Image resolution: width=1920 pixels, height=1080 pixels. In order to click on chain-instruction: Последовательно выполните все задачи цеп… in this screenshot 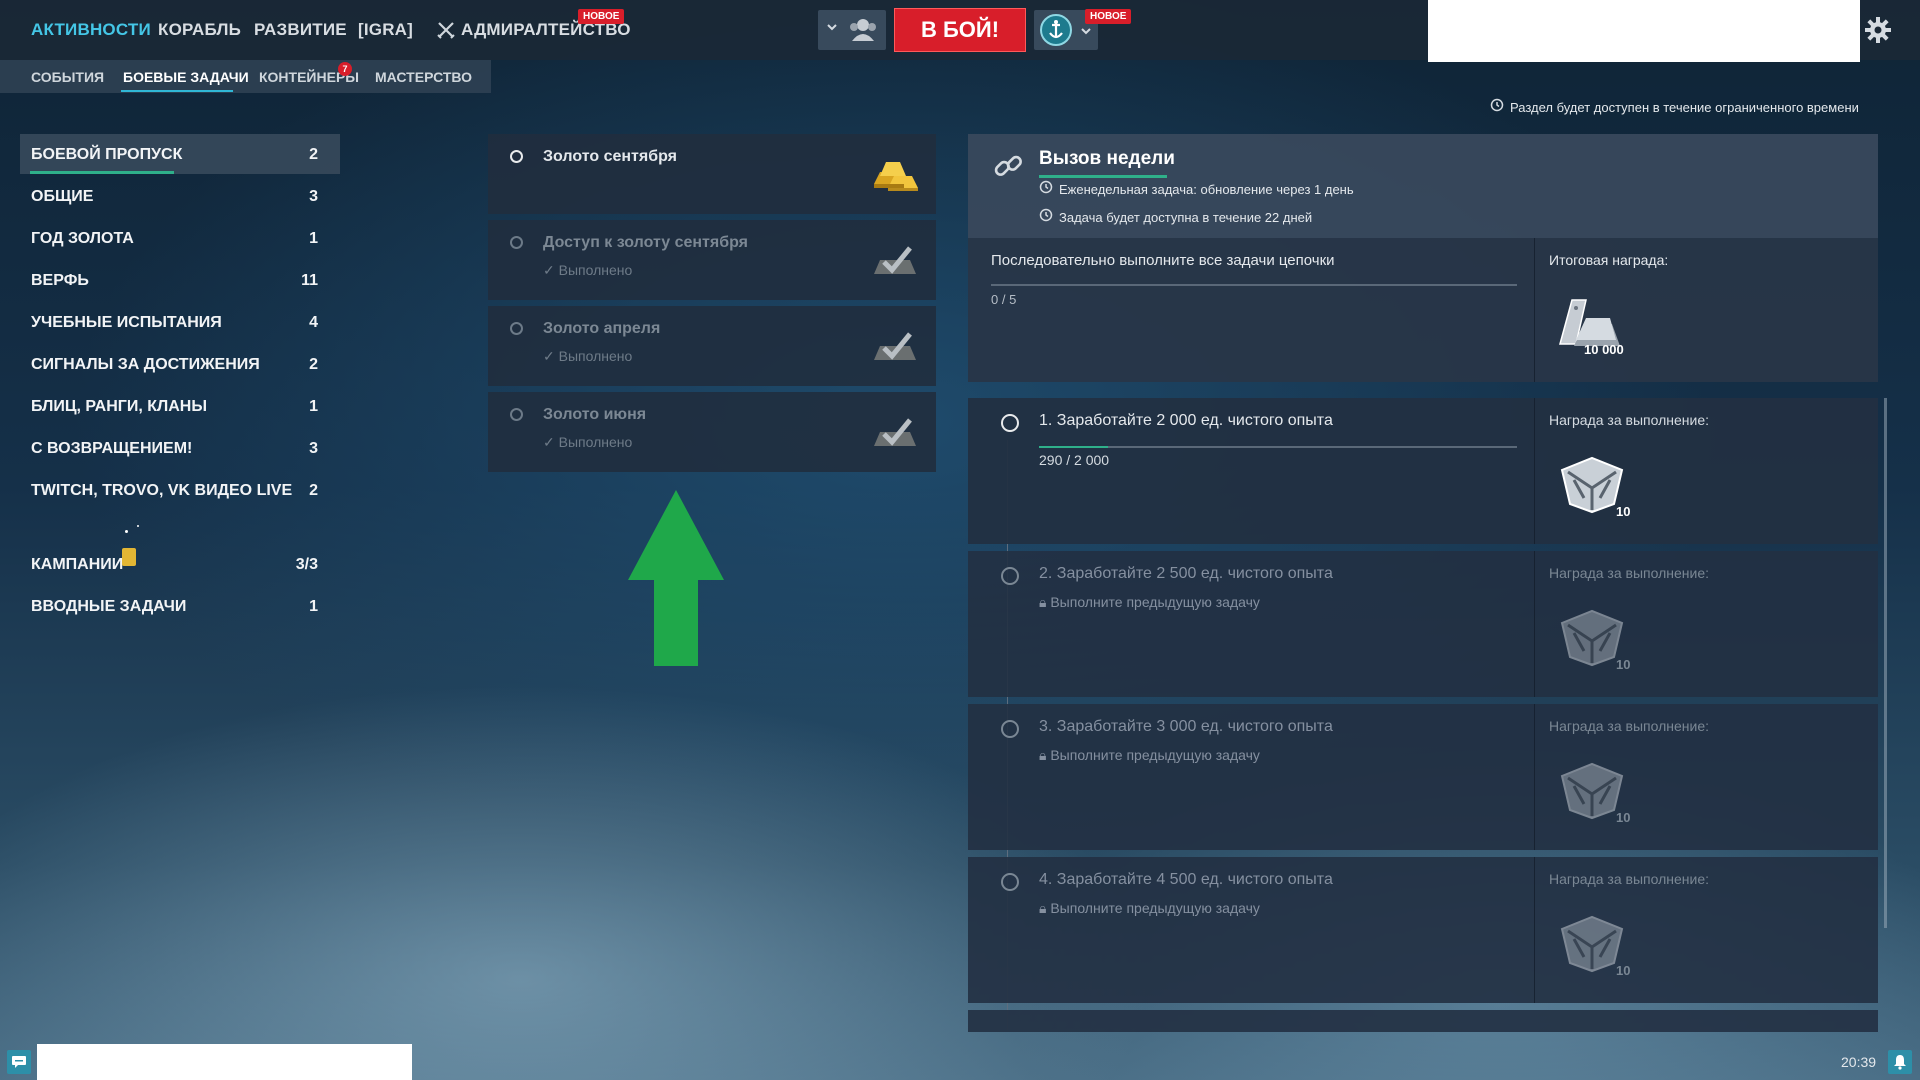, I will do `click(1163, 260)`.